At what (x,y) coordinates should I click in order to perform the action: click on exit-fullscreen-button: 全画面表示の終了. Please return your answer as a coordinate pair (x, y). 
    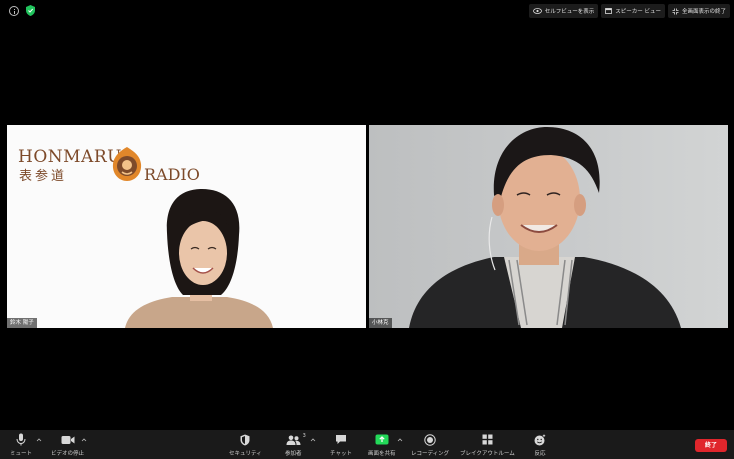
    Looking at the image, I should click on (698, 11).